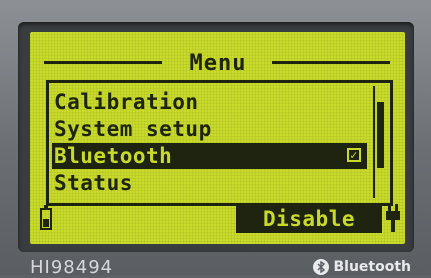 The height and width of the screenshot is (278, 431). I want to click on bluetooth-brand-text: Bluetooth, so click(372, 267).